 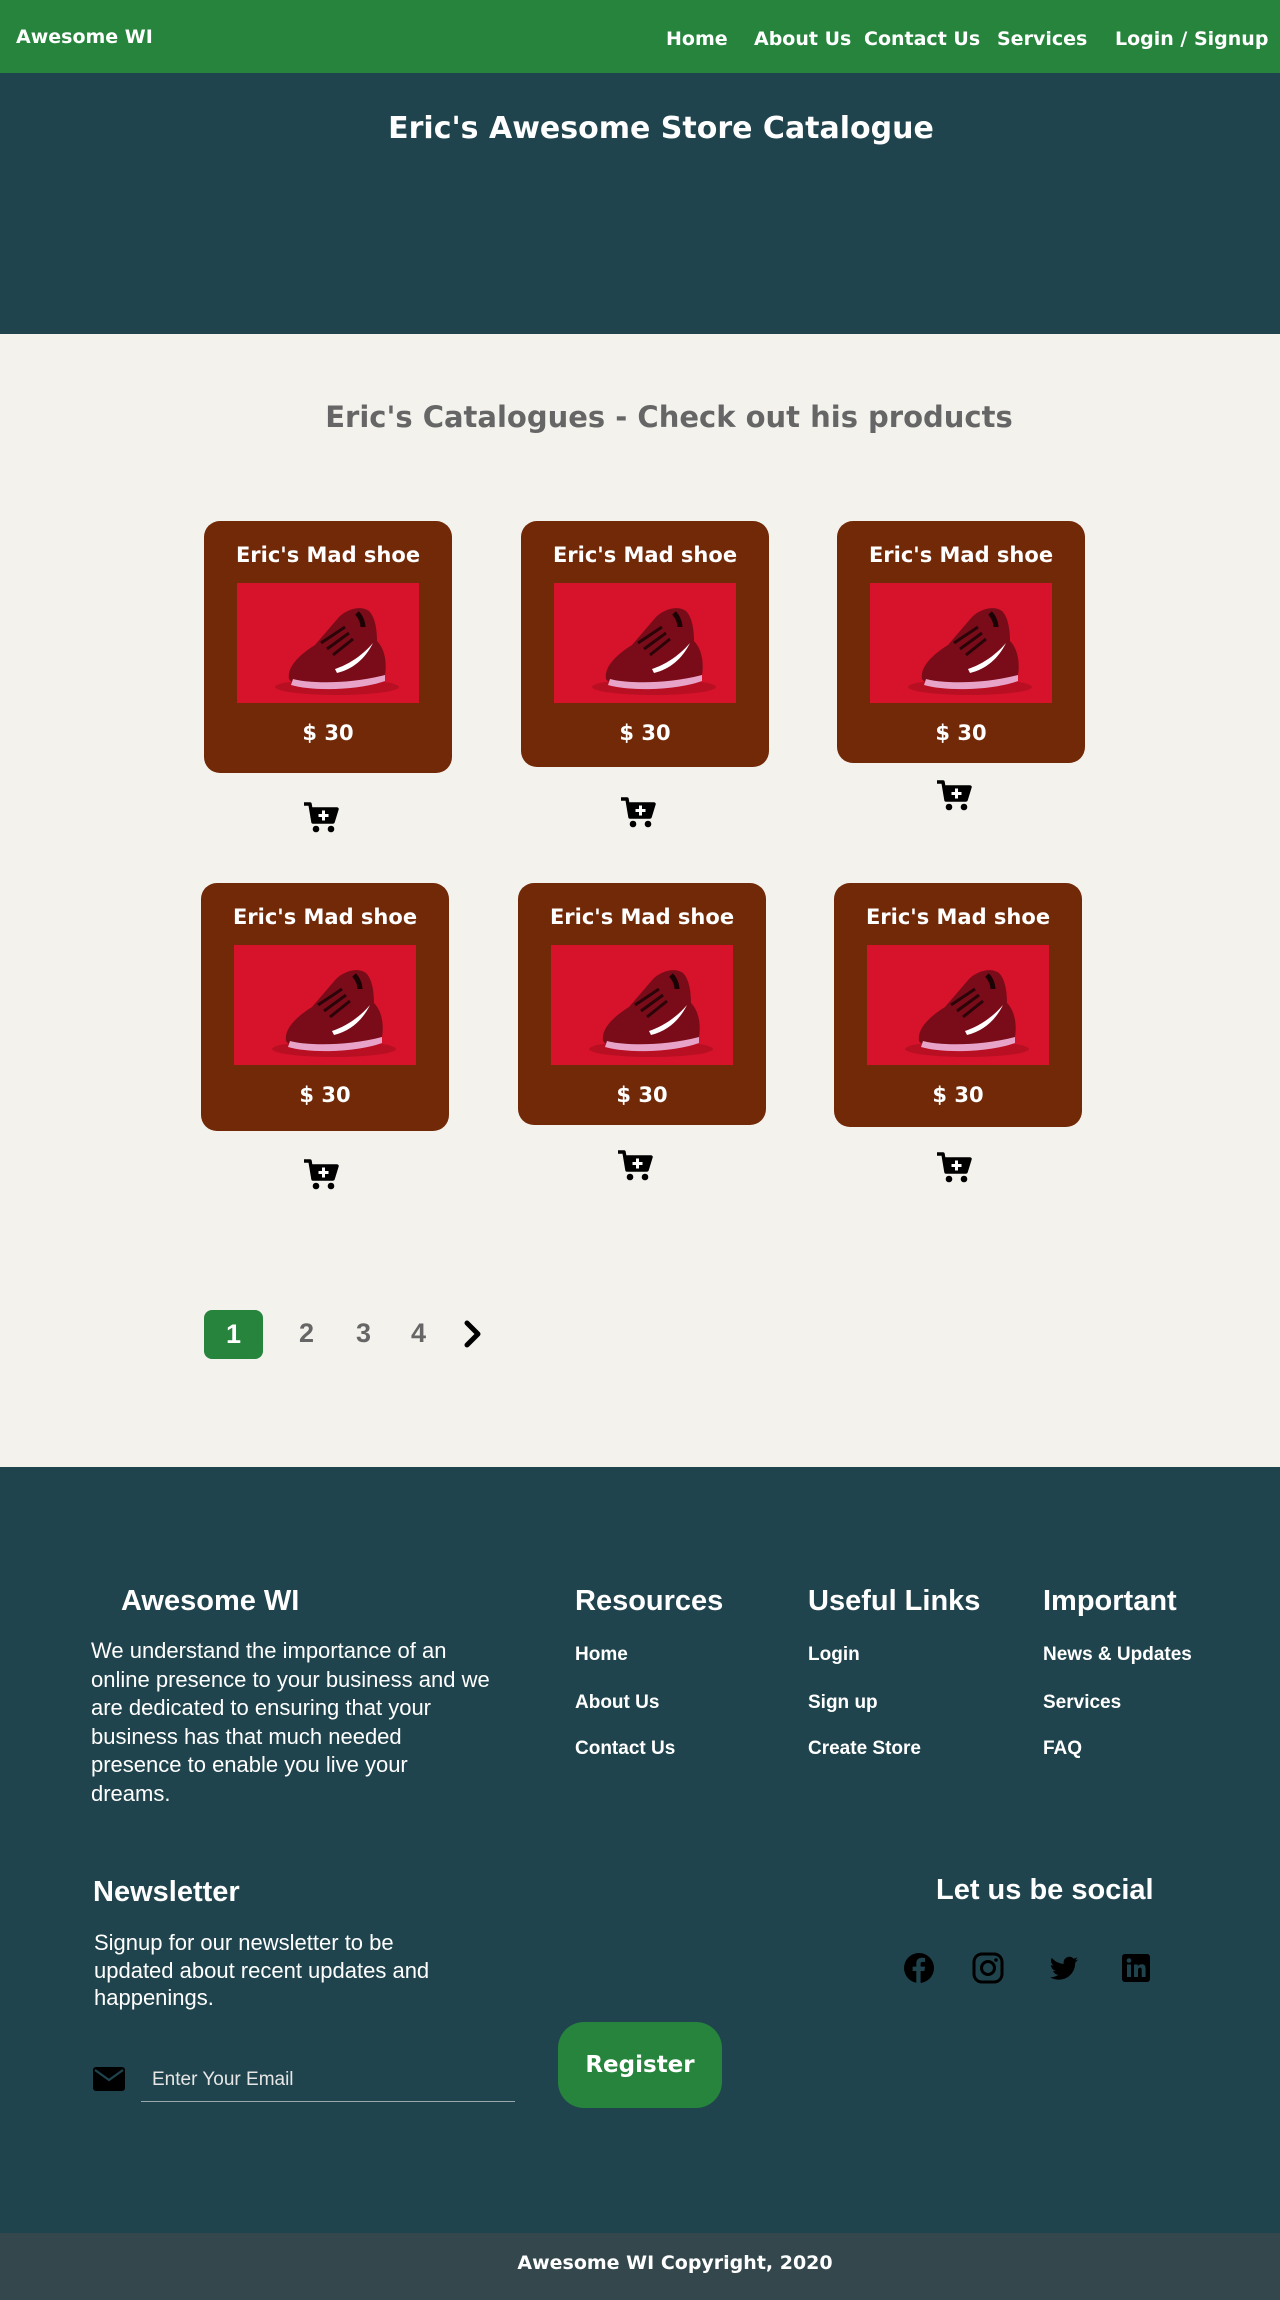 I want to click on register-button: Register, so click(x=640, y=2065).